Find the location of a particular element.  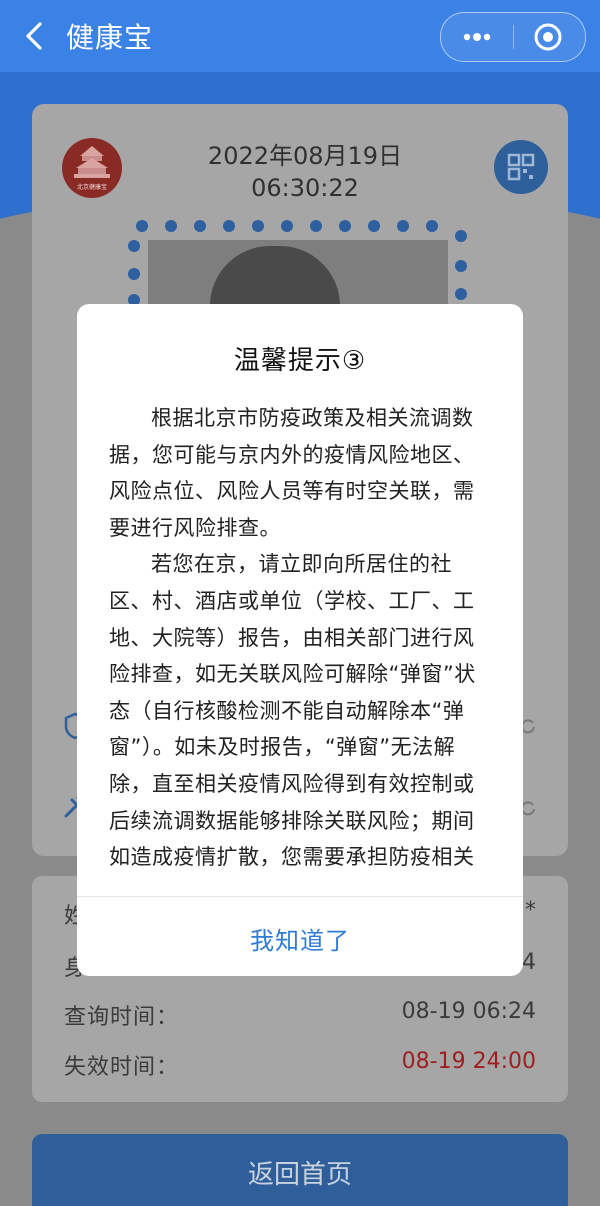

dialog-title: 温馨提示③ is located at coordinates (300, 361).